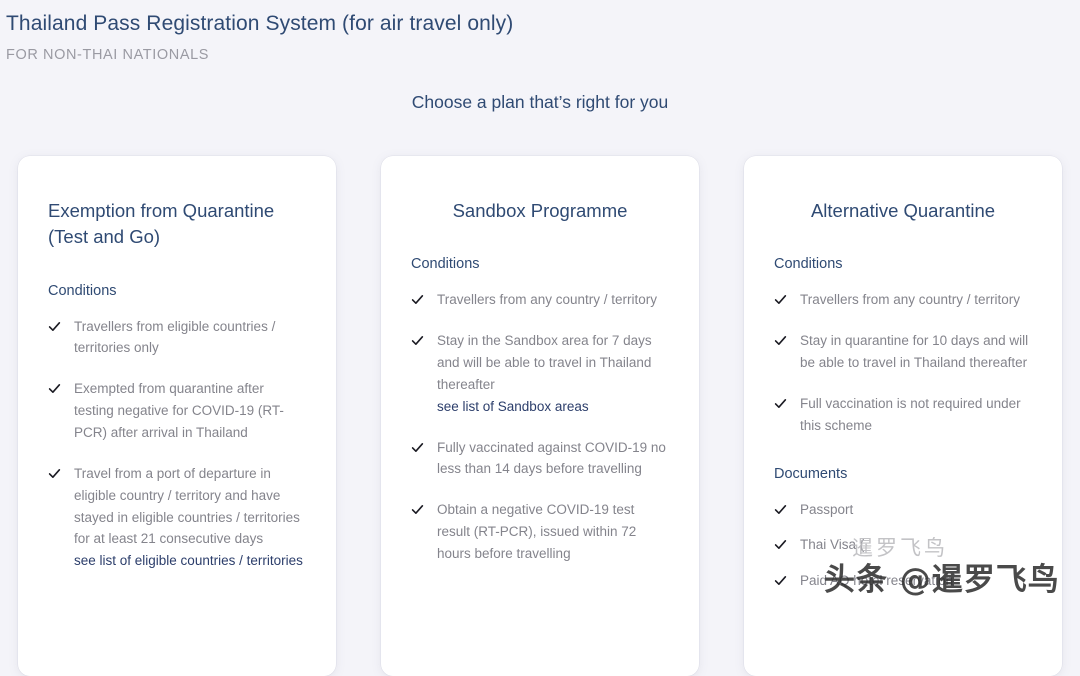 Image resolution: width=1080 pixels, height=676 pixels. I want to click on documents-heading: Documents, so click(811, 473).